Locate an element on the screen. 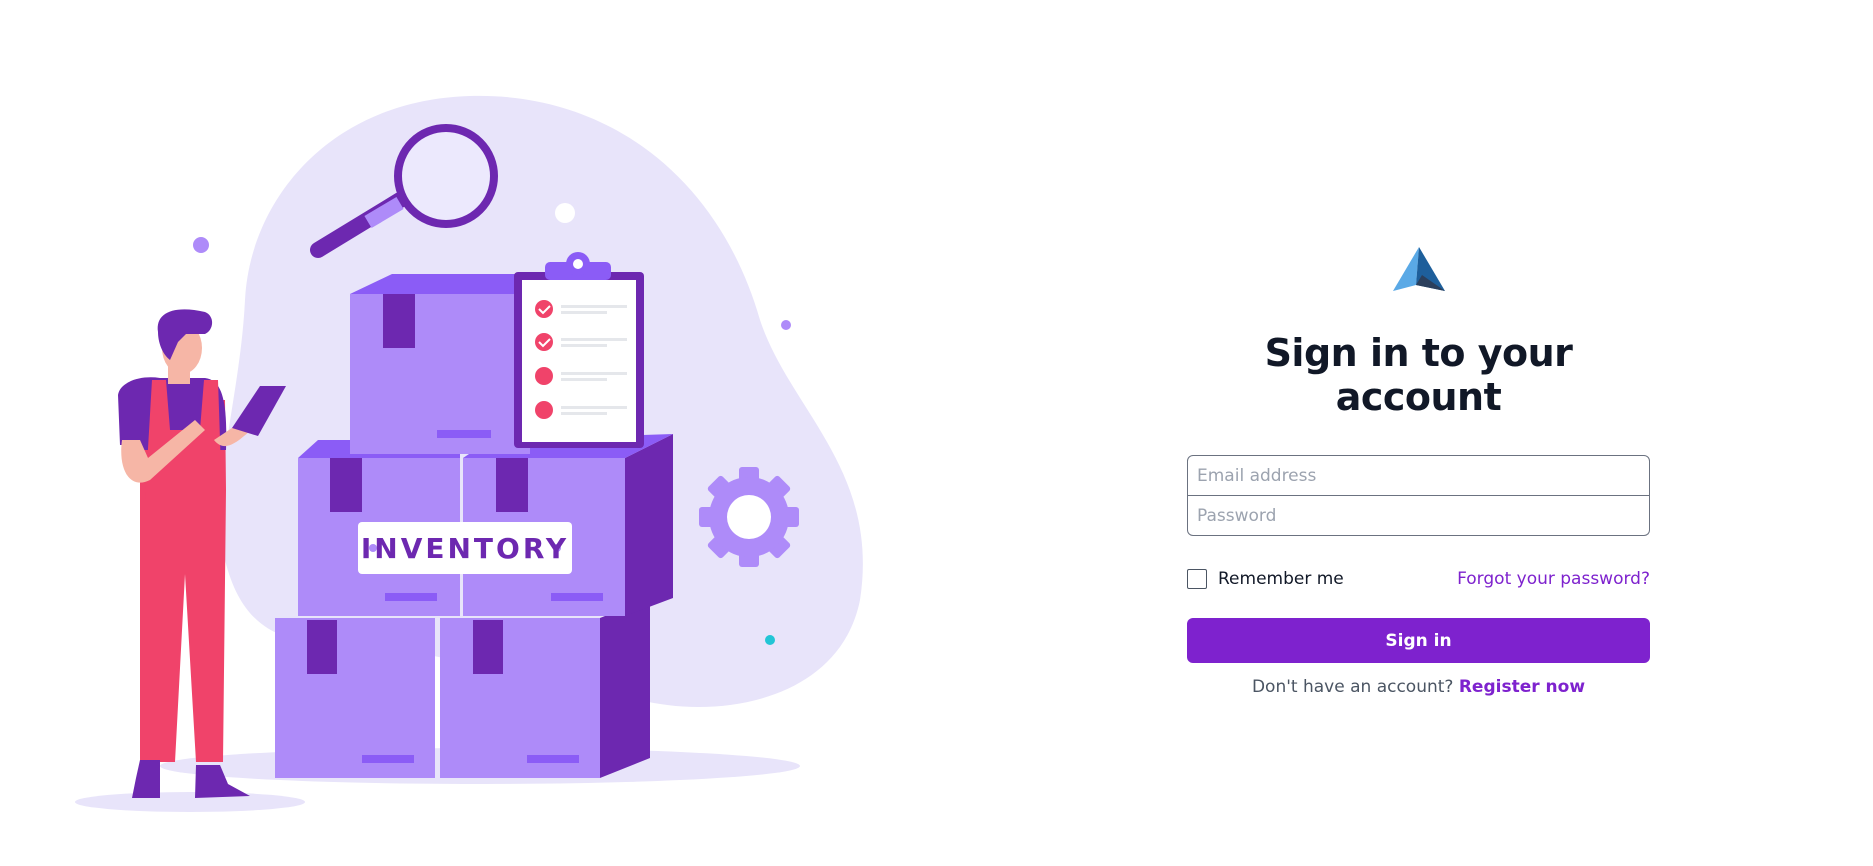 This screenshot has width=1873, height=866. sign-in-button: Sign in is located at coordinates (1418, 640).